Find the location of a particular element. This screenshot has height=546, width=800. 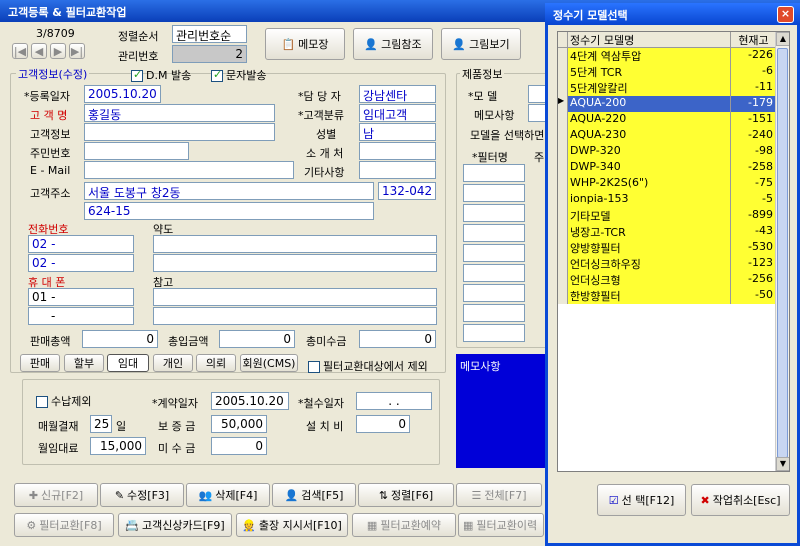

scroll-down-icon: ▼ is located at coordinates (782, 464).